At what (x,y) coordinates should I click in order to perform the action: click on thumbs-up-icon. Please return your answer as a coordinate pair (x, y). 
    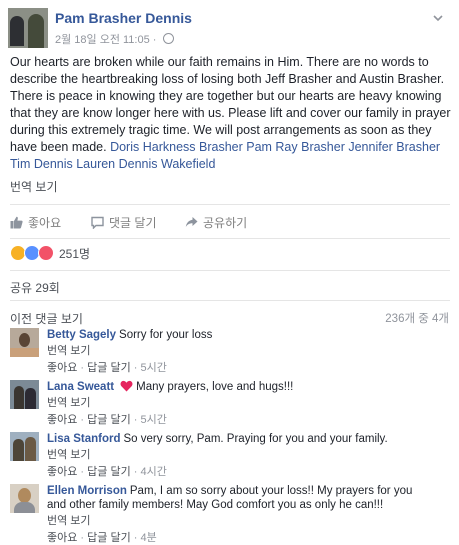
    Looking at the image, I should click on (16, 222).